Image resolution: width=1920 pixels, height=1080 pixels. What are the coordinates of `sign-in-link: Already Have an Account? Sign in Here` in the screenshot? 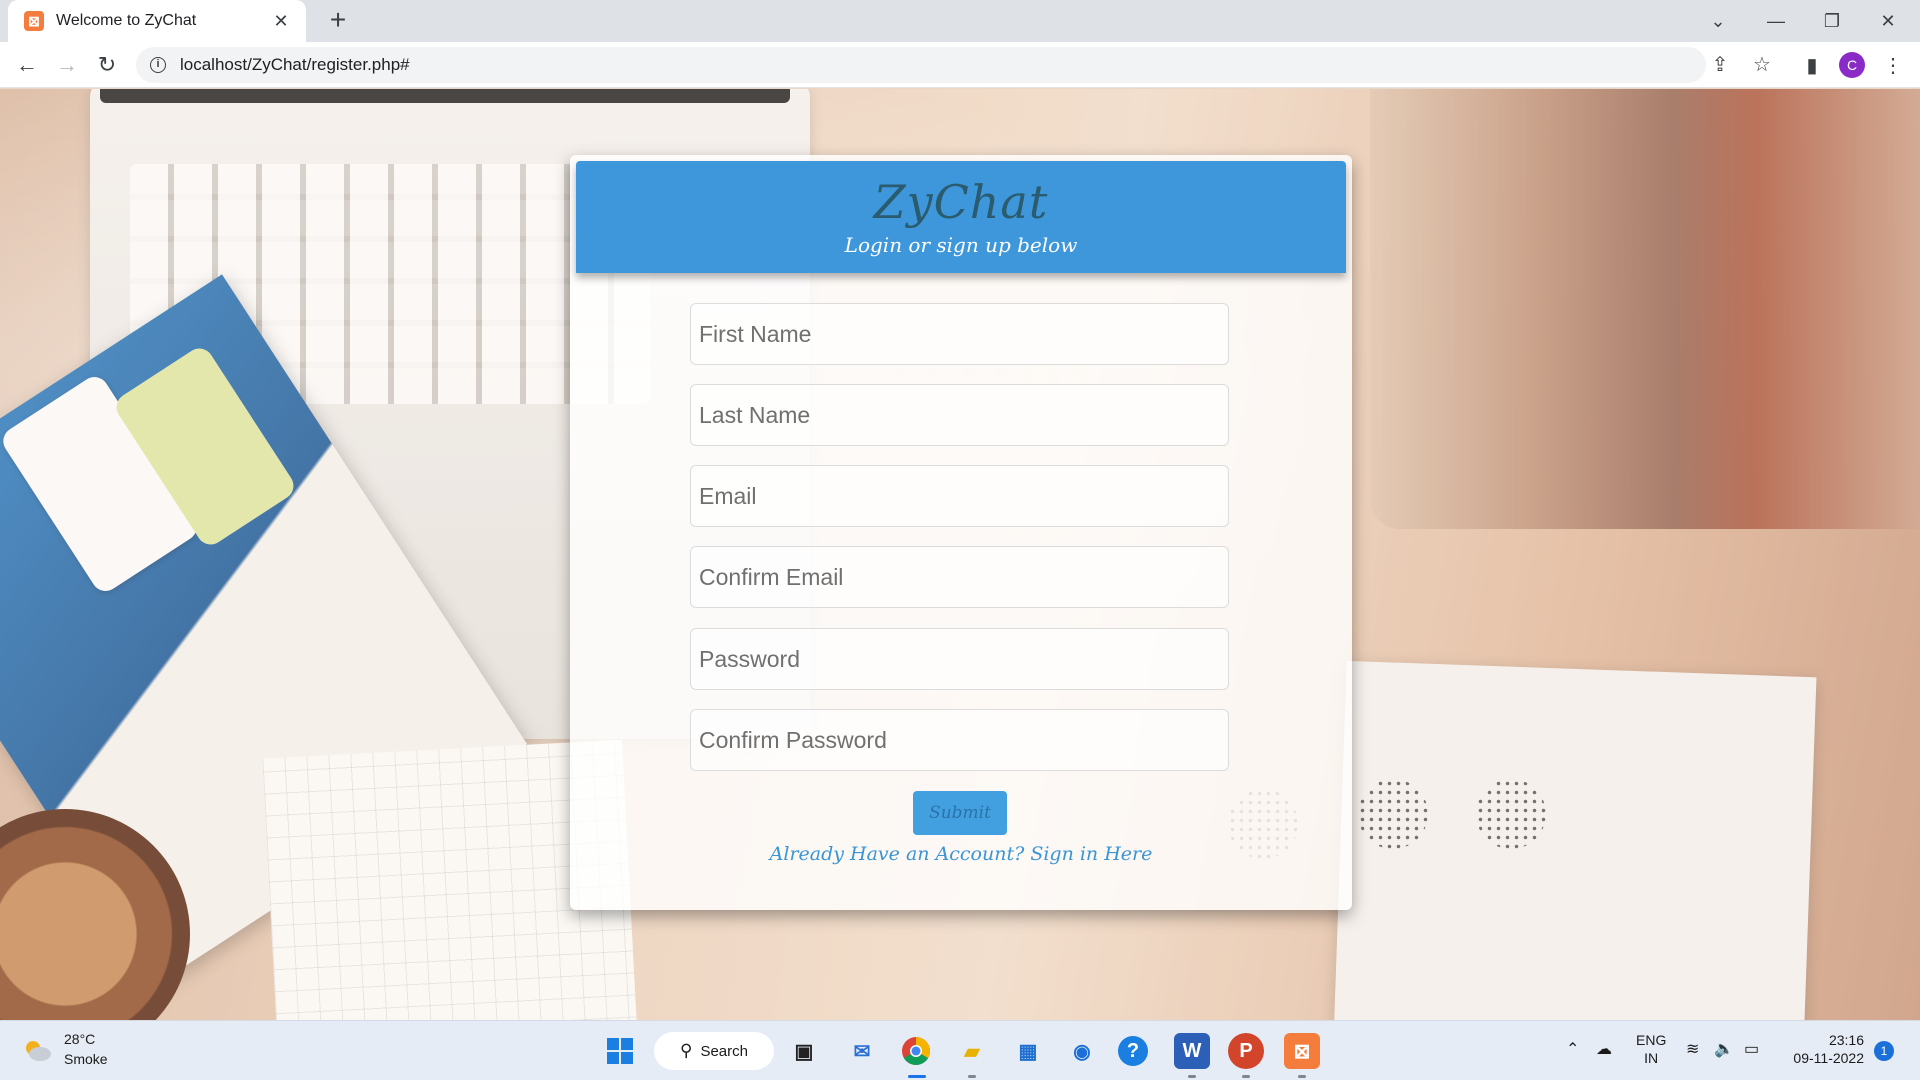 It's located at (961, 854).